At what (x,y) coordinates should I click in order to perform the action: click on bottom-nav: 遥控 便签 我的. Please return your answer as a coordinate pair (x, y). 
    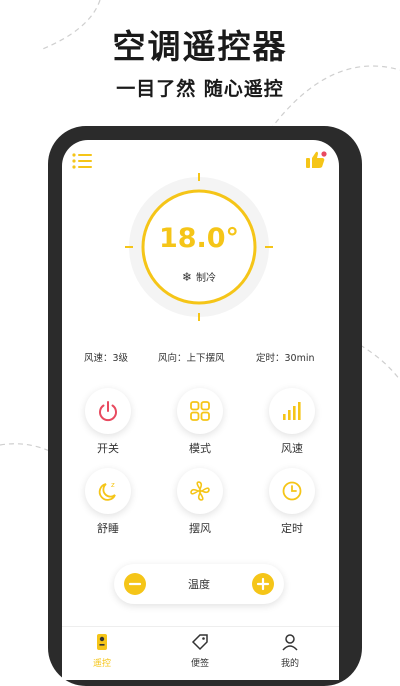
    Looking at the image, I should click on (200, 653).